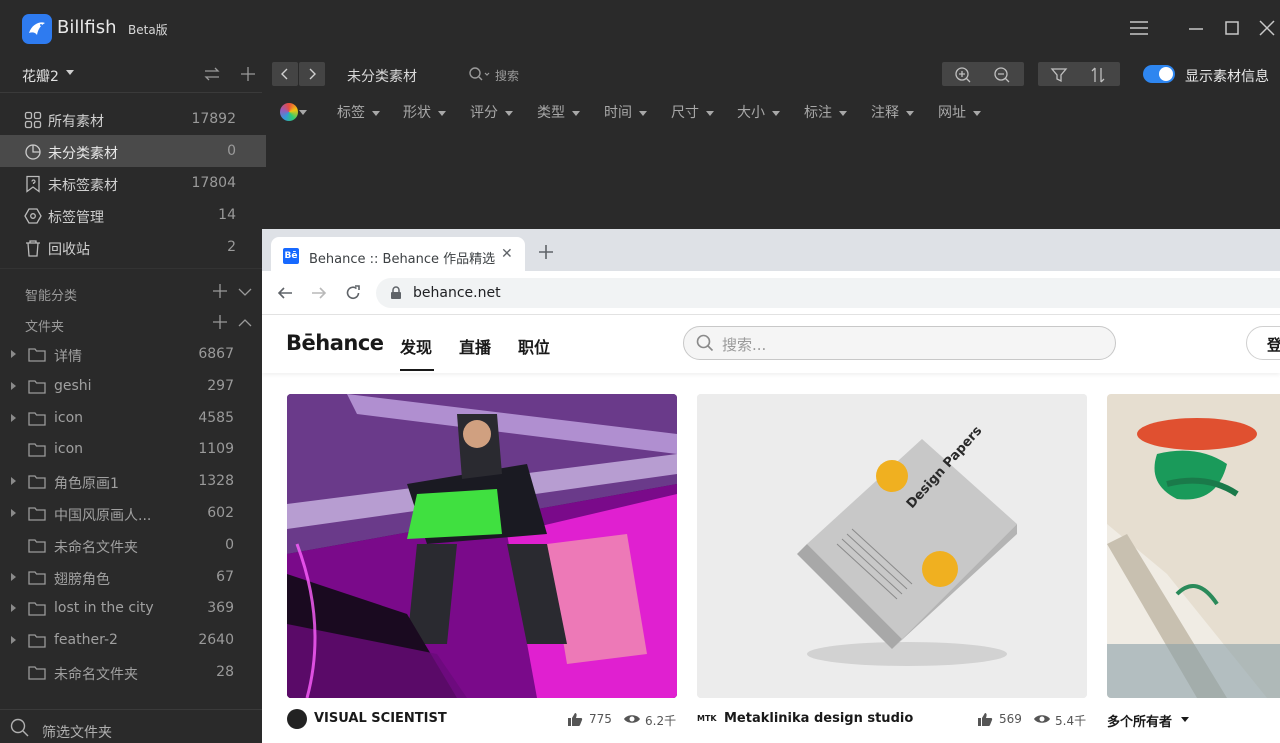 This screenshot has height=743, width=1280. I want to click on chevron-up-icon, so click(245, 323).